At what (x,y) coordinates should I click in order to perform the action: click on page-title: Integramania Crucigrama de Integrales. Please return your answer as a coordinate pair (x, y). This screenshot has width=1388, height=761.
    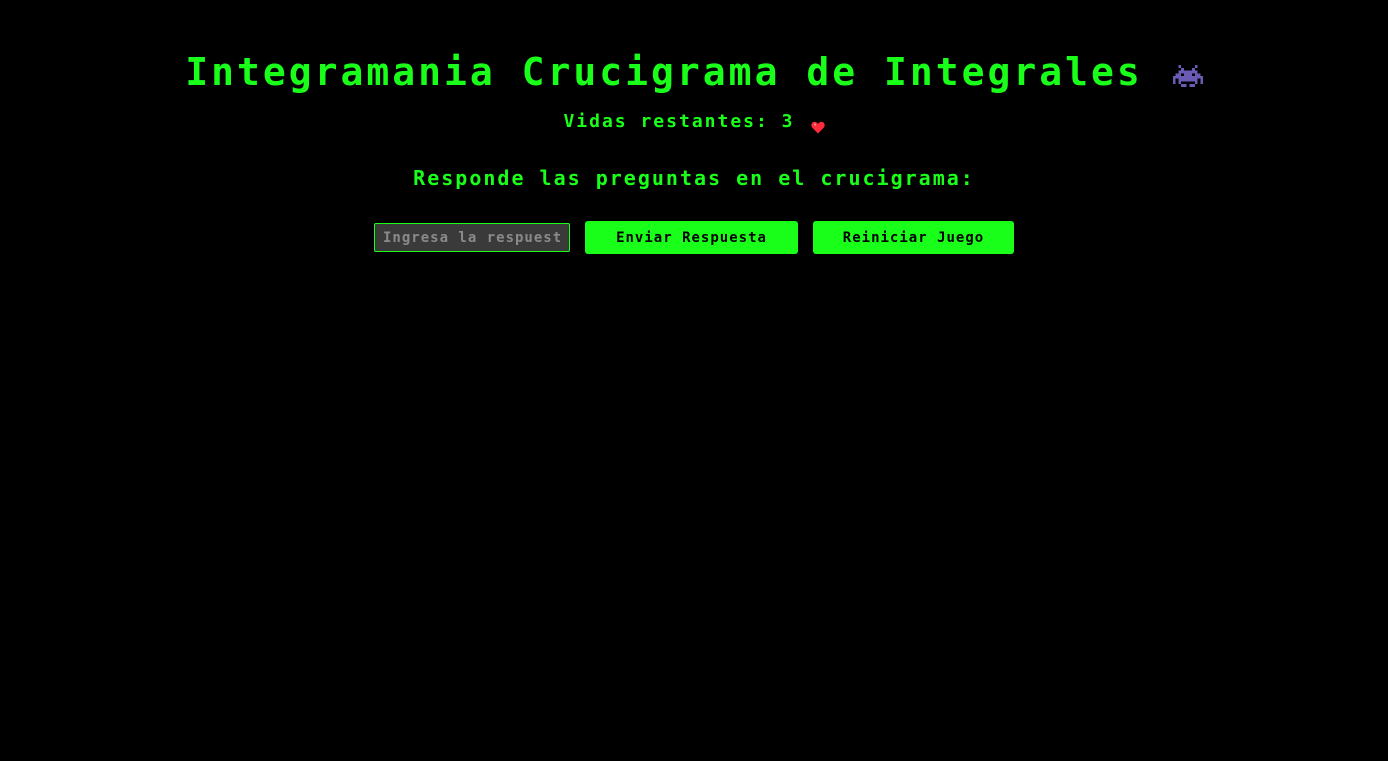
    Looking at the image, I should click on (664, 72).